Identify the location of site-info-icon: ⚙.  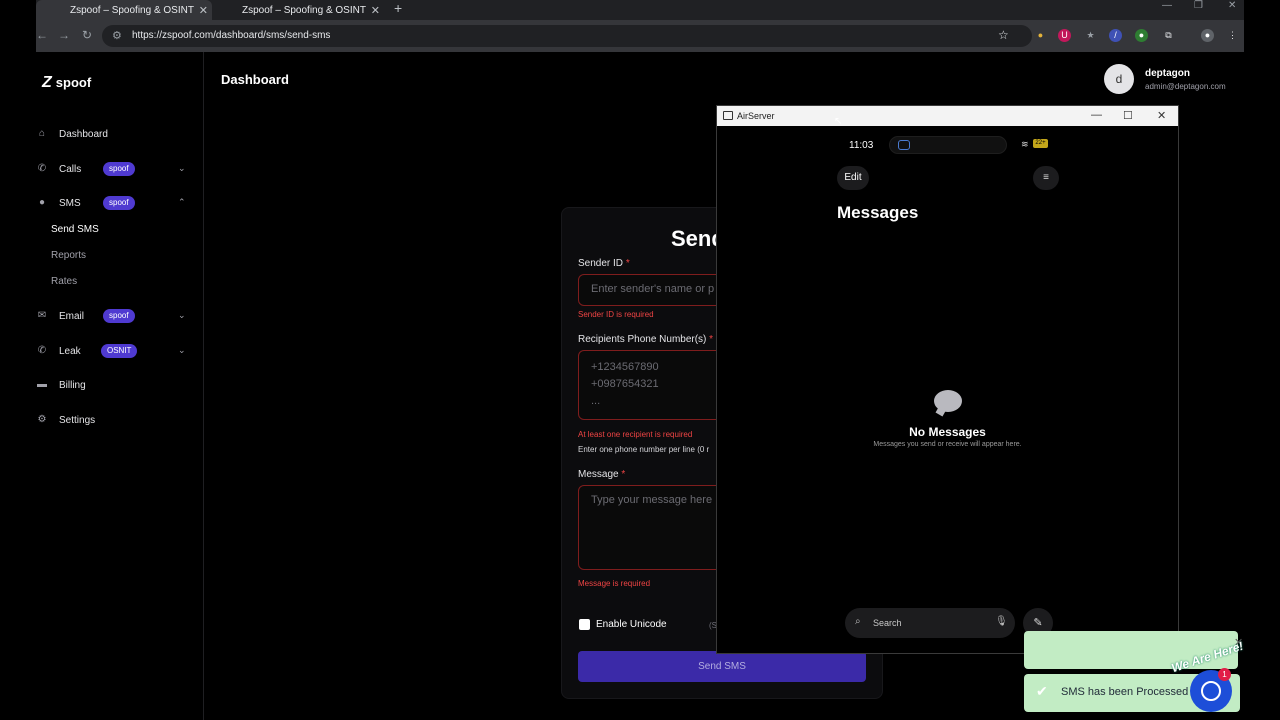
(117, 35).